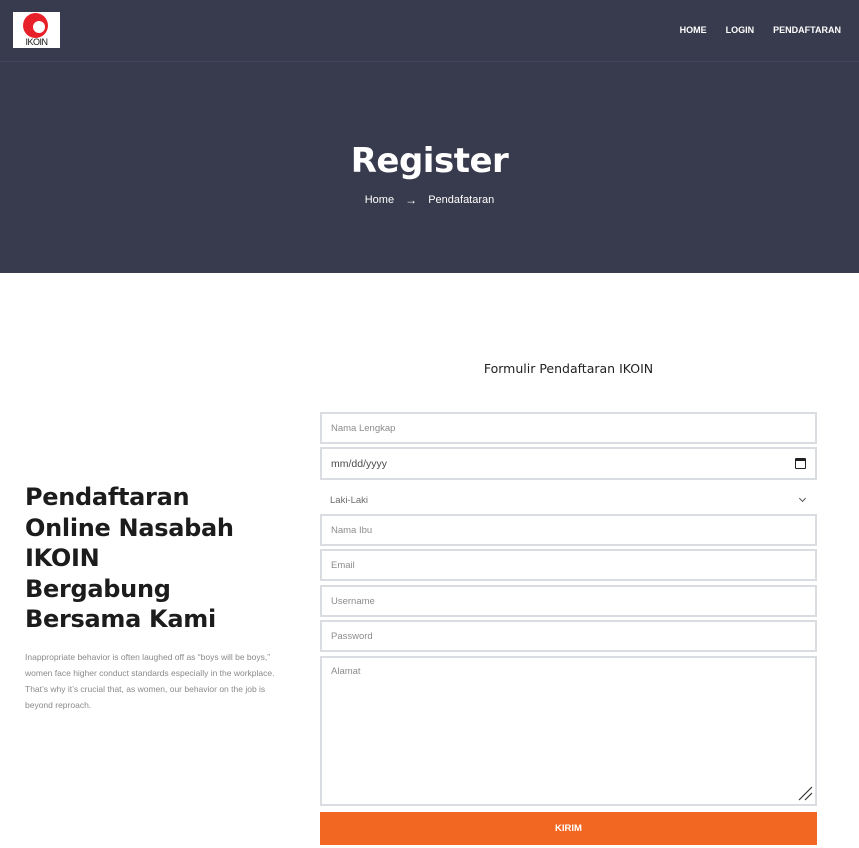 This screenshot has height=848, width=859. I want to click on nav-login-link: LOGIN, so click(740, 30).